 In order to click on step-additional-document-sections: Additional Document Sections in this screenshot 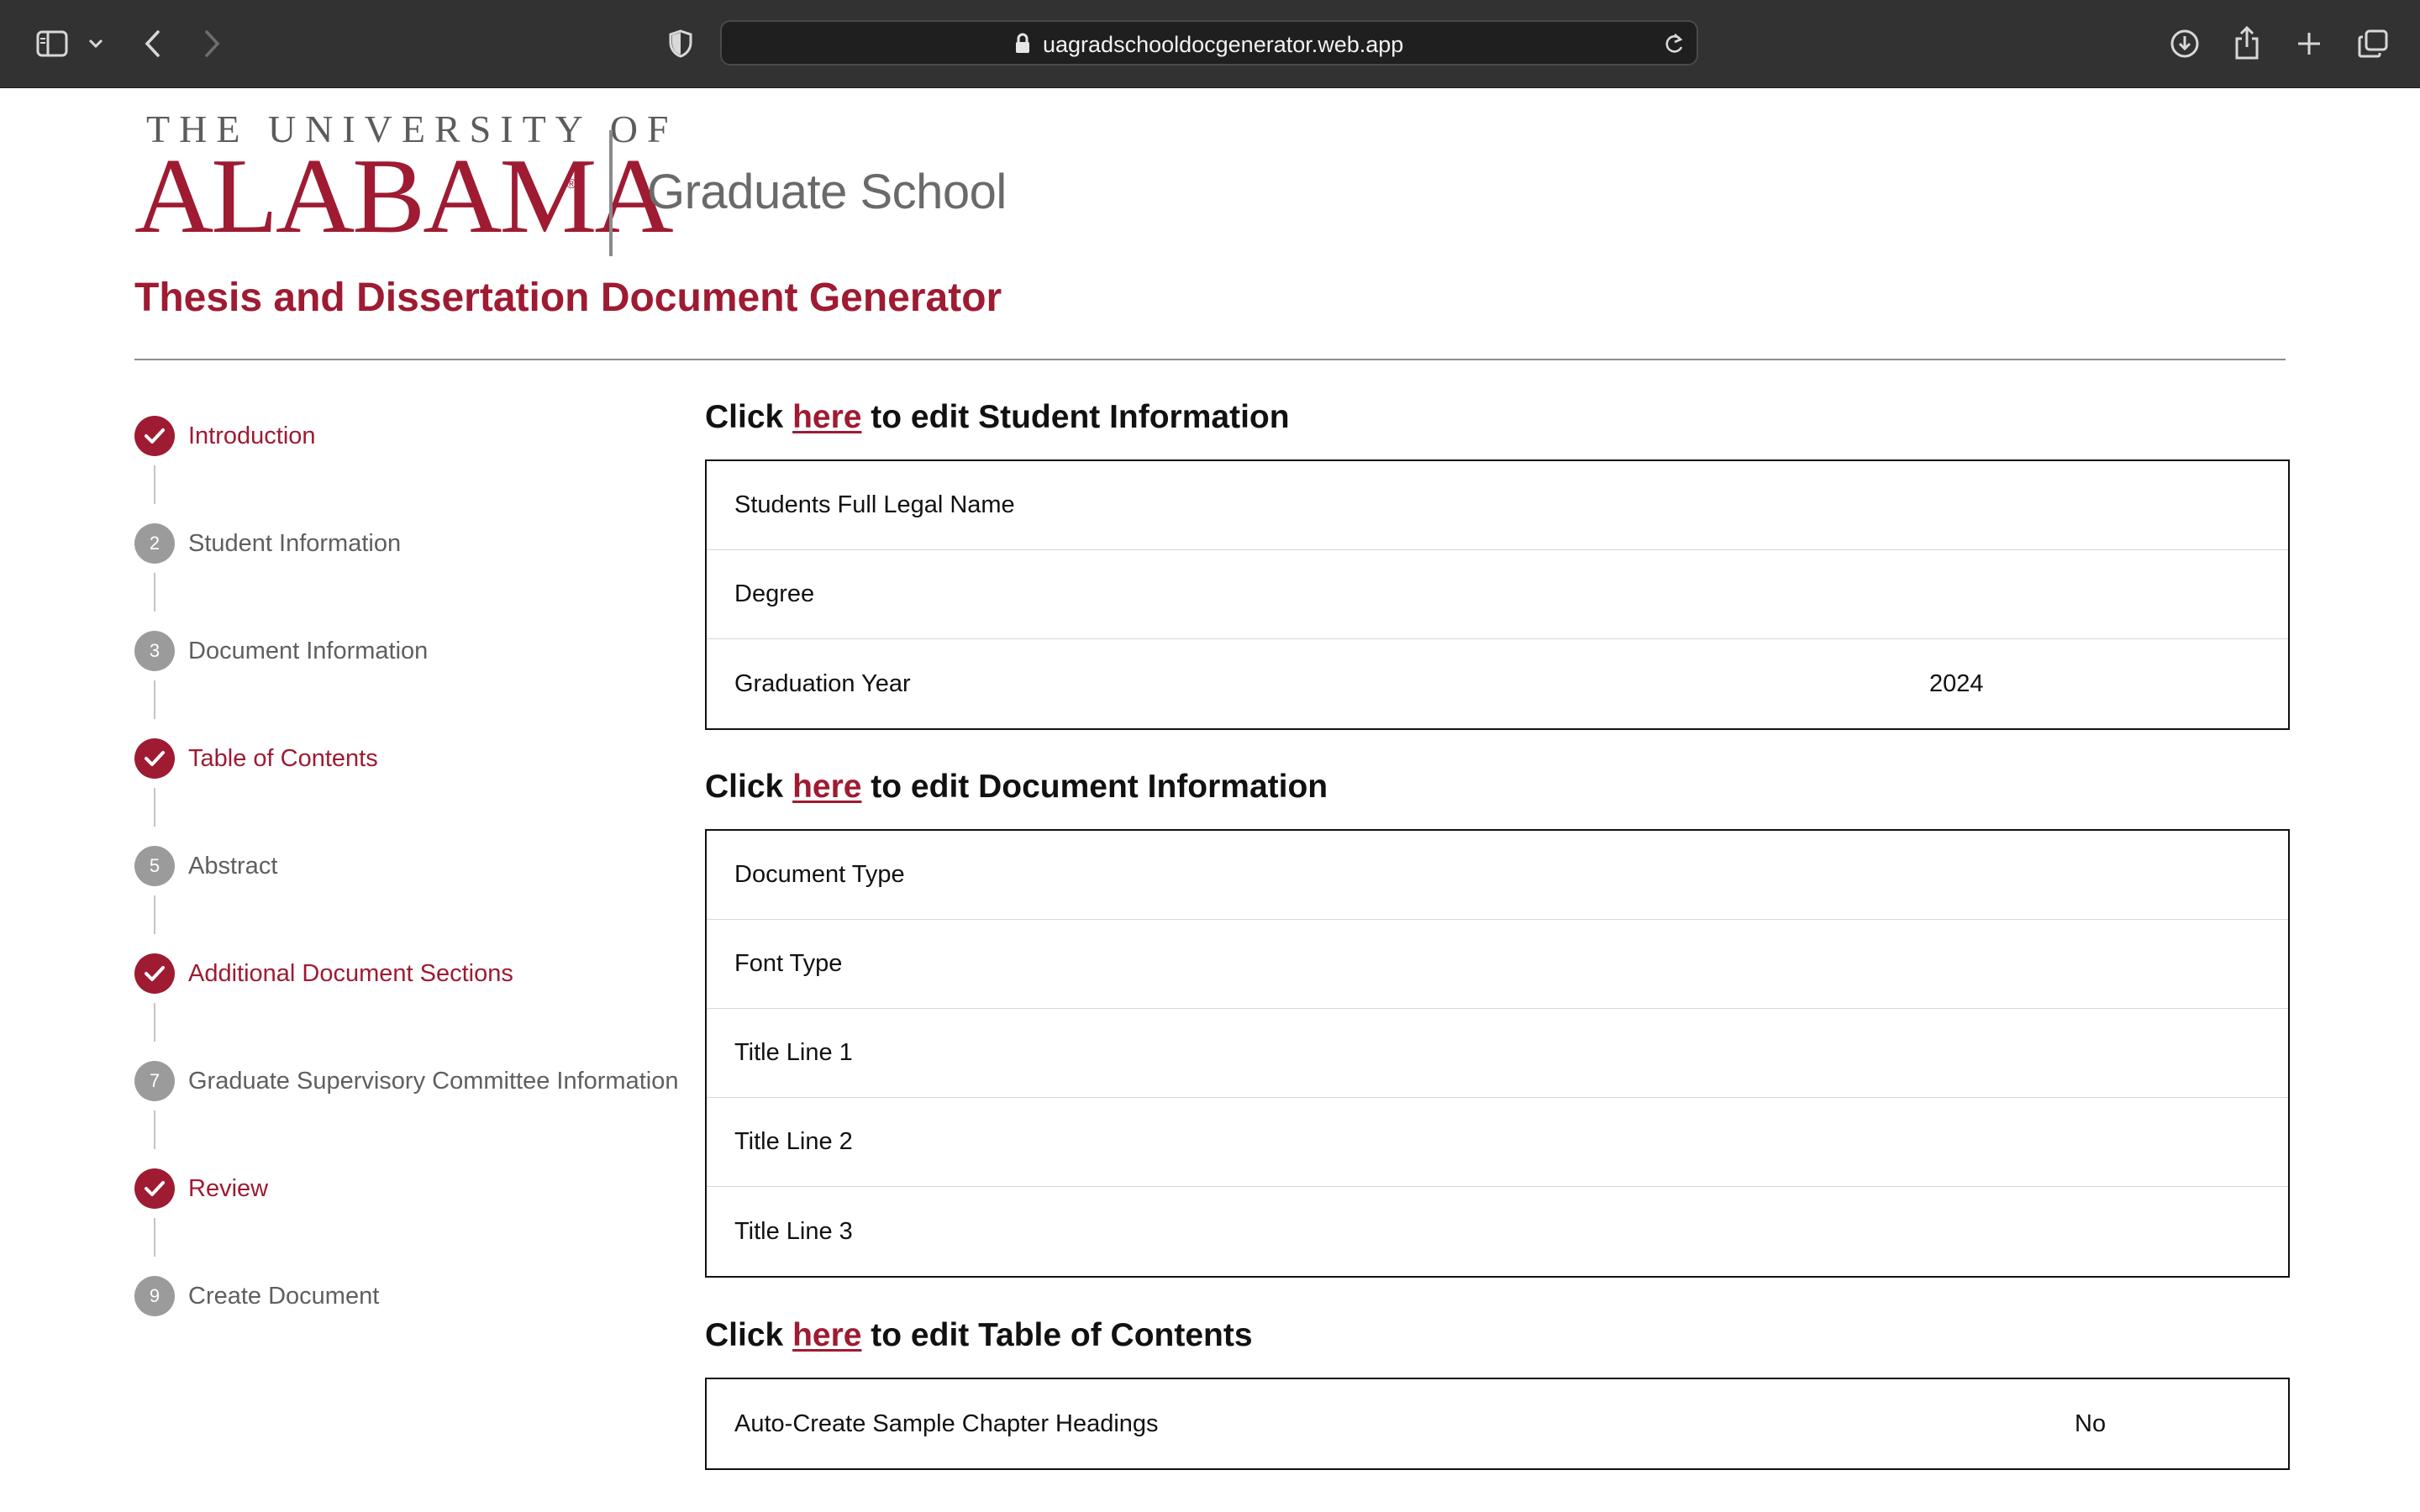, I will do `click(323, 973)`.